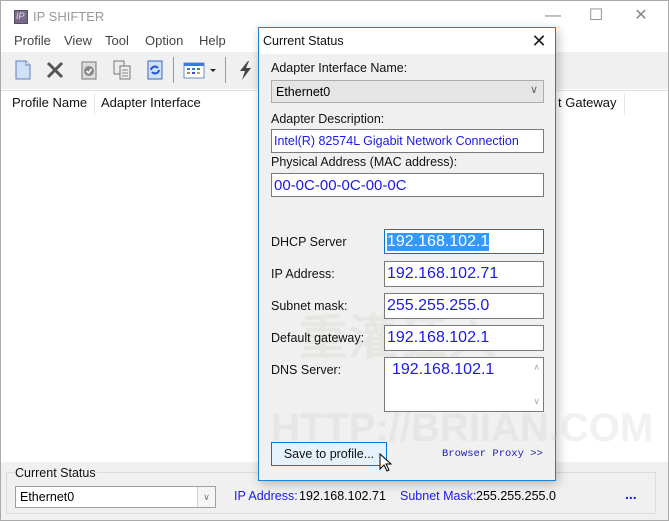 This screenshot has height=521, width=669. What do you see at coordinates (89, 70) in the screenshot?
I see `apply-icon` at bounding box center [89, 70].